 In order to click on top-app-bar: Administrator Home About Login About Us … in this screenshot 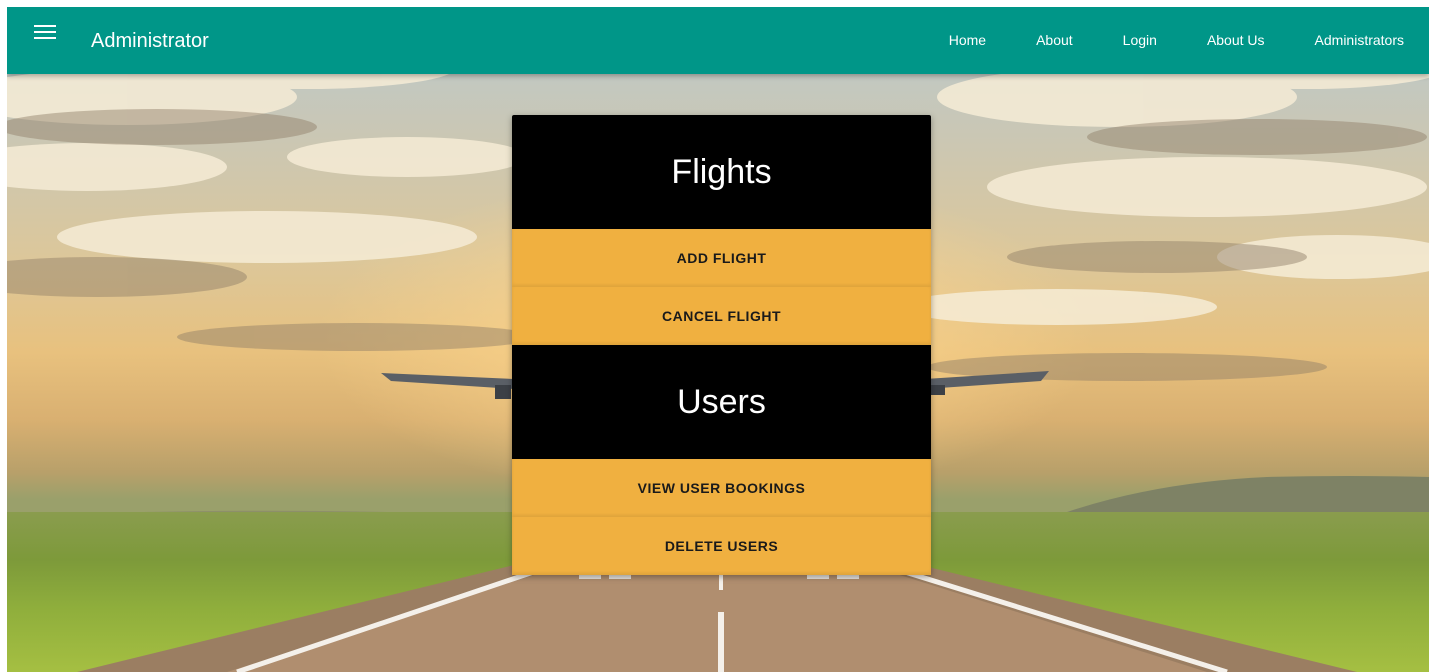, I will do `click(718, 40)`.